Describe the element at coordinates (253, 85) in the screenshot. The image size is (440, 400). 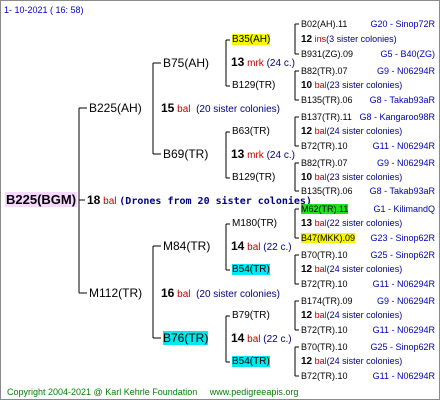
I see `gen4-queen-2: B129(TR)` at that location.